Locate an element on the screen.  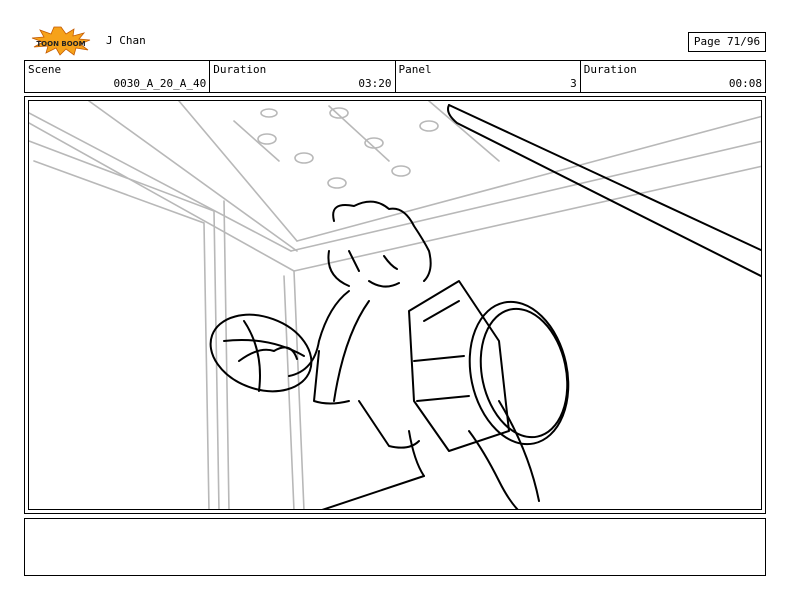
panel-duration-cell: Duration 00:08 is located at coordinates (673, 76).